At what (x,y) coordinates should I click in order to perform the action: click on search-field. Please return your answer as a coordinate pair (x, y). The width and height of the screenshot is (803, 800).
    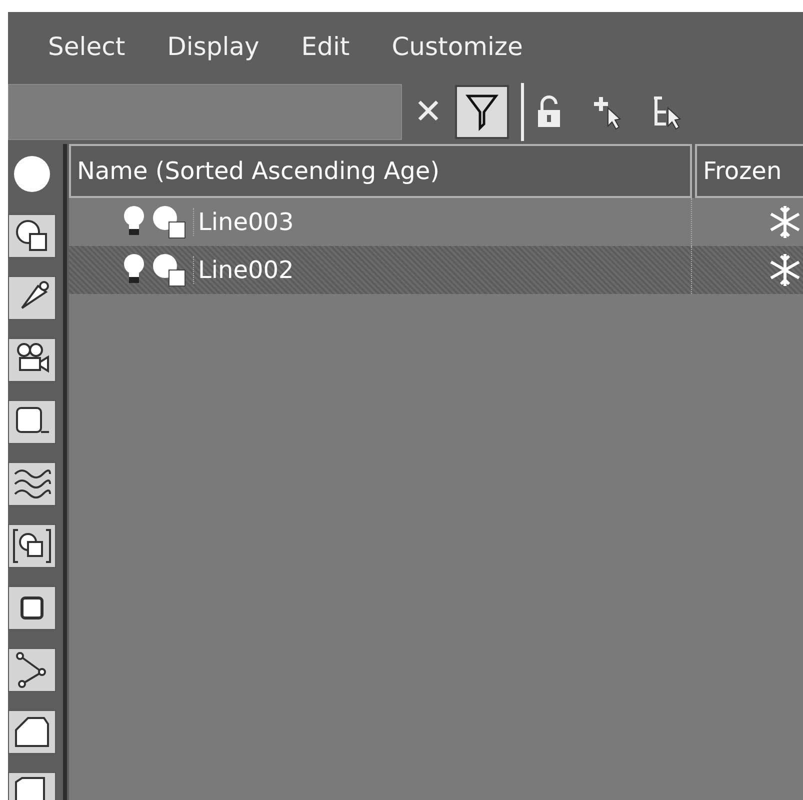
    Looking at the image, I should click on (205, 112).